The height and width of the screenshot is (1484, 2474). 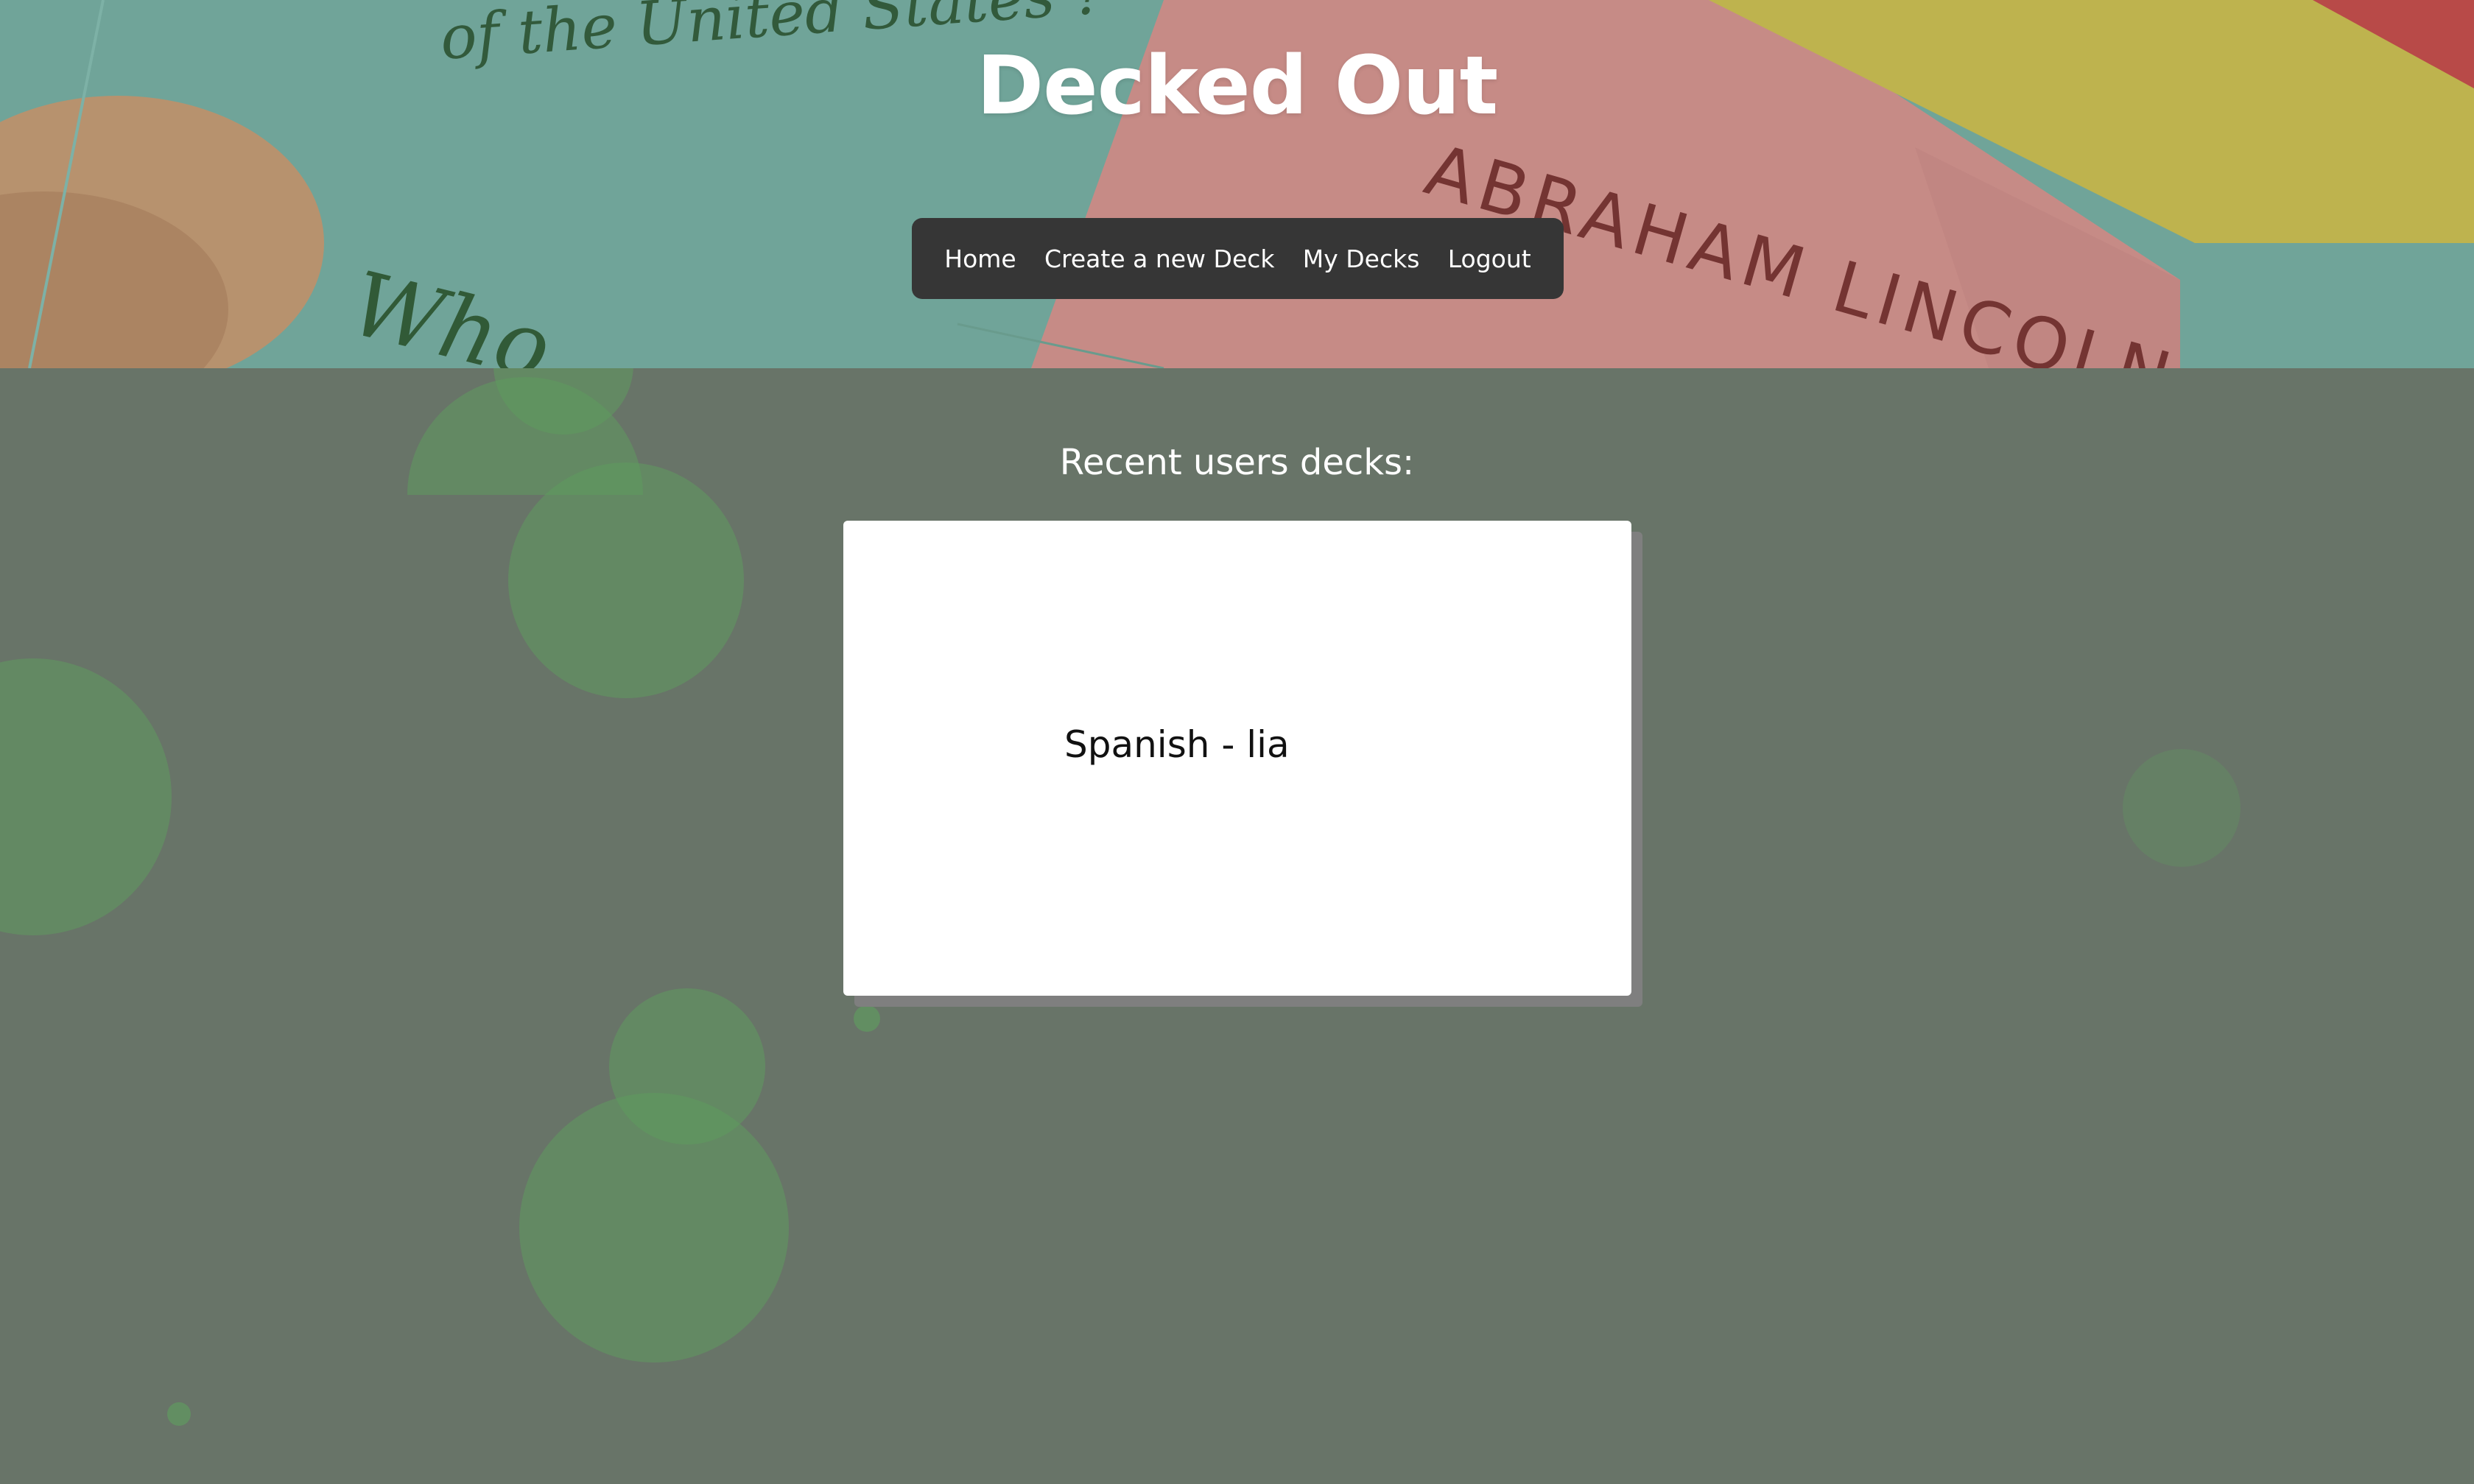 What do you see at coordinates (1159, 259) in the screenshot?
I see `nav-create-deck-link: Create a new Deck` at bounding box center [1159, 259].